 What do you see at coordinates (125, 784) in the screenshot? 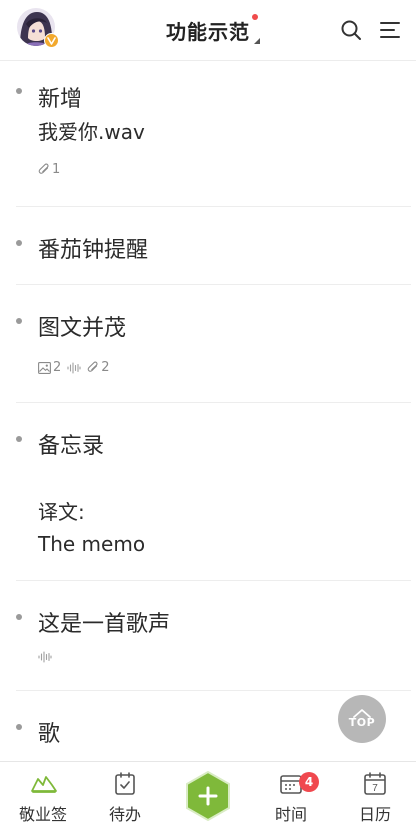
I see `checklist-icon` at bounding box center [125, 784].